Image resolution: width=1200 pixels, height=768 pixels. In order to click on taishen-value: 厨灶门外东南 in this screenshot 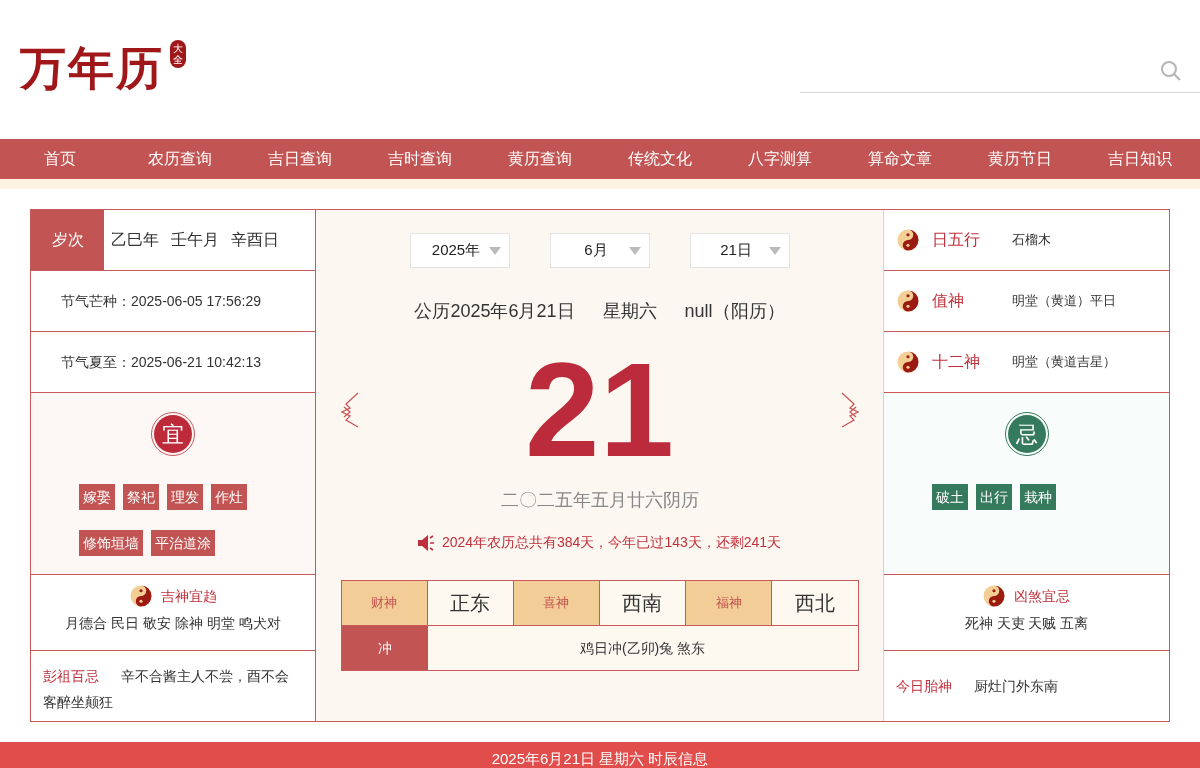, I will do `click(1016, 686)`.